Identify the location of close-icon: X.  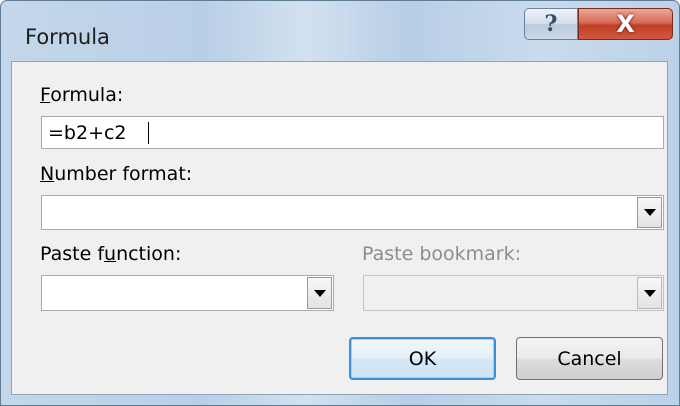
(625, 24).